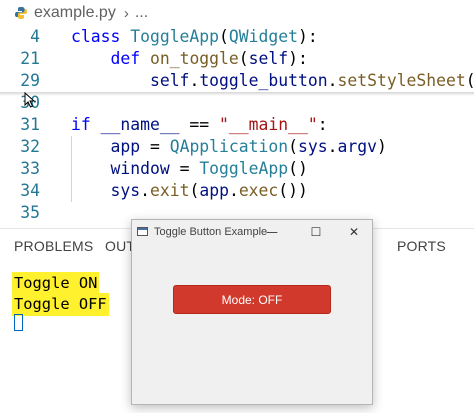 The image size is (474, 413). I want to click on window-titlebar: Toggle Button Example — ☐ ✕, so click(252, 231).